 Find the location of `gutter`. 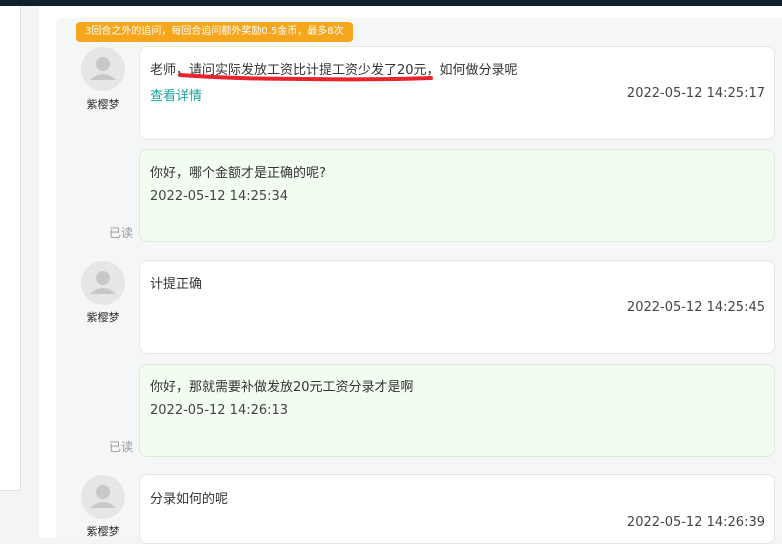

gutter is located at coordinates (30, 272).